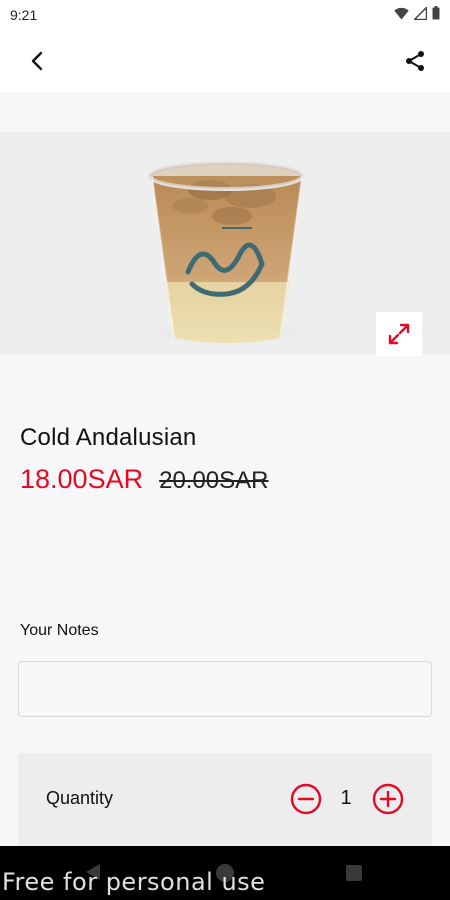  I want to click on nav-recent-icon, so click(354, 873).